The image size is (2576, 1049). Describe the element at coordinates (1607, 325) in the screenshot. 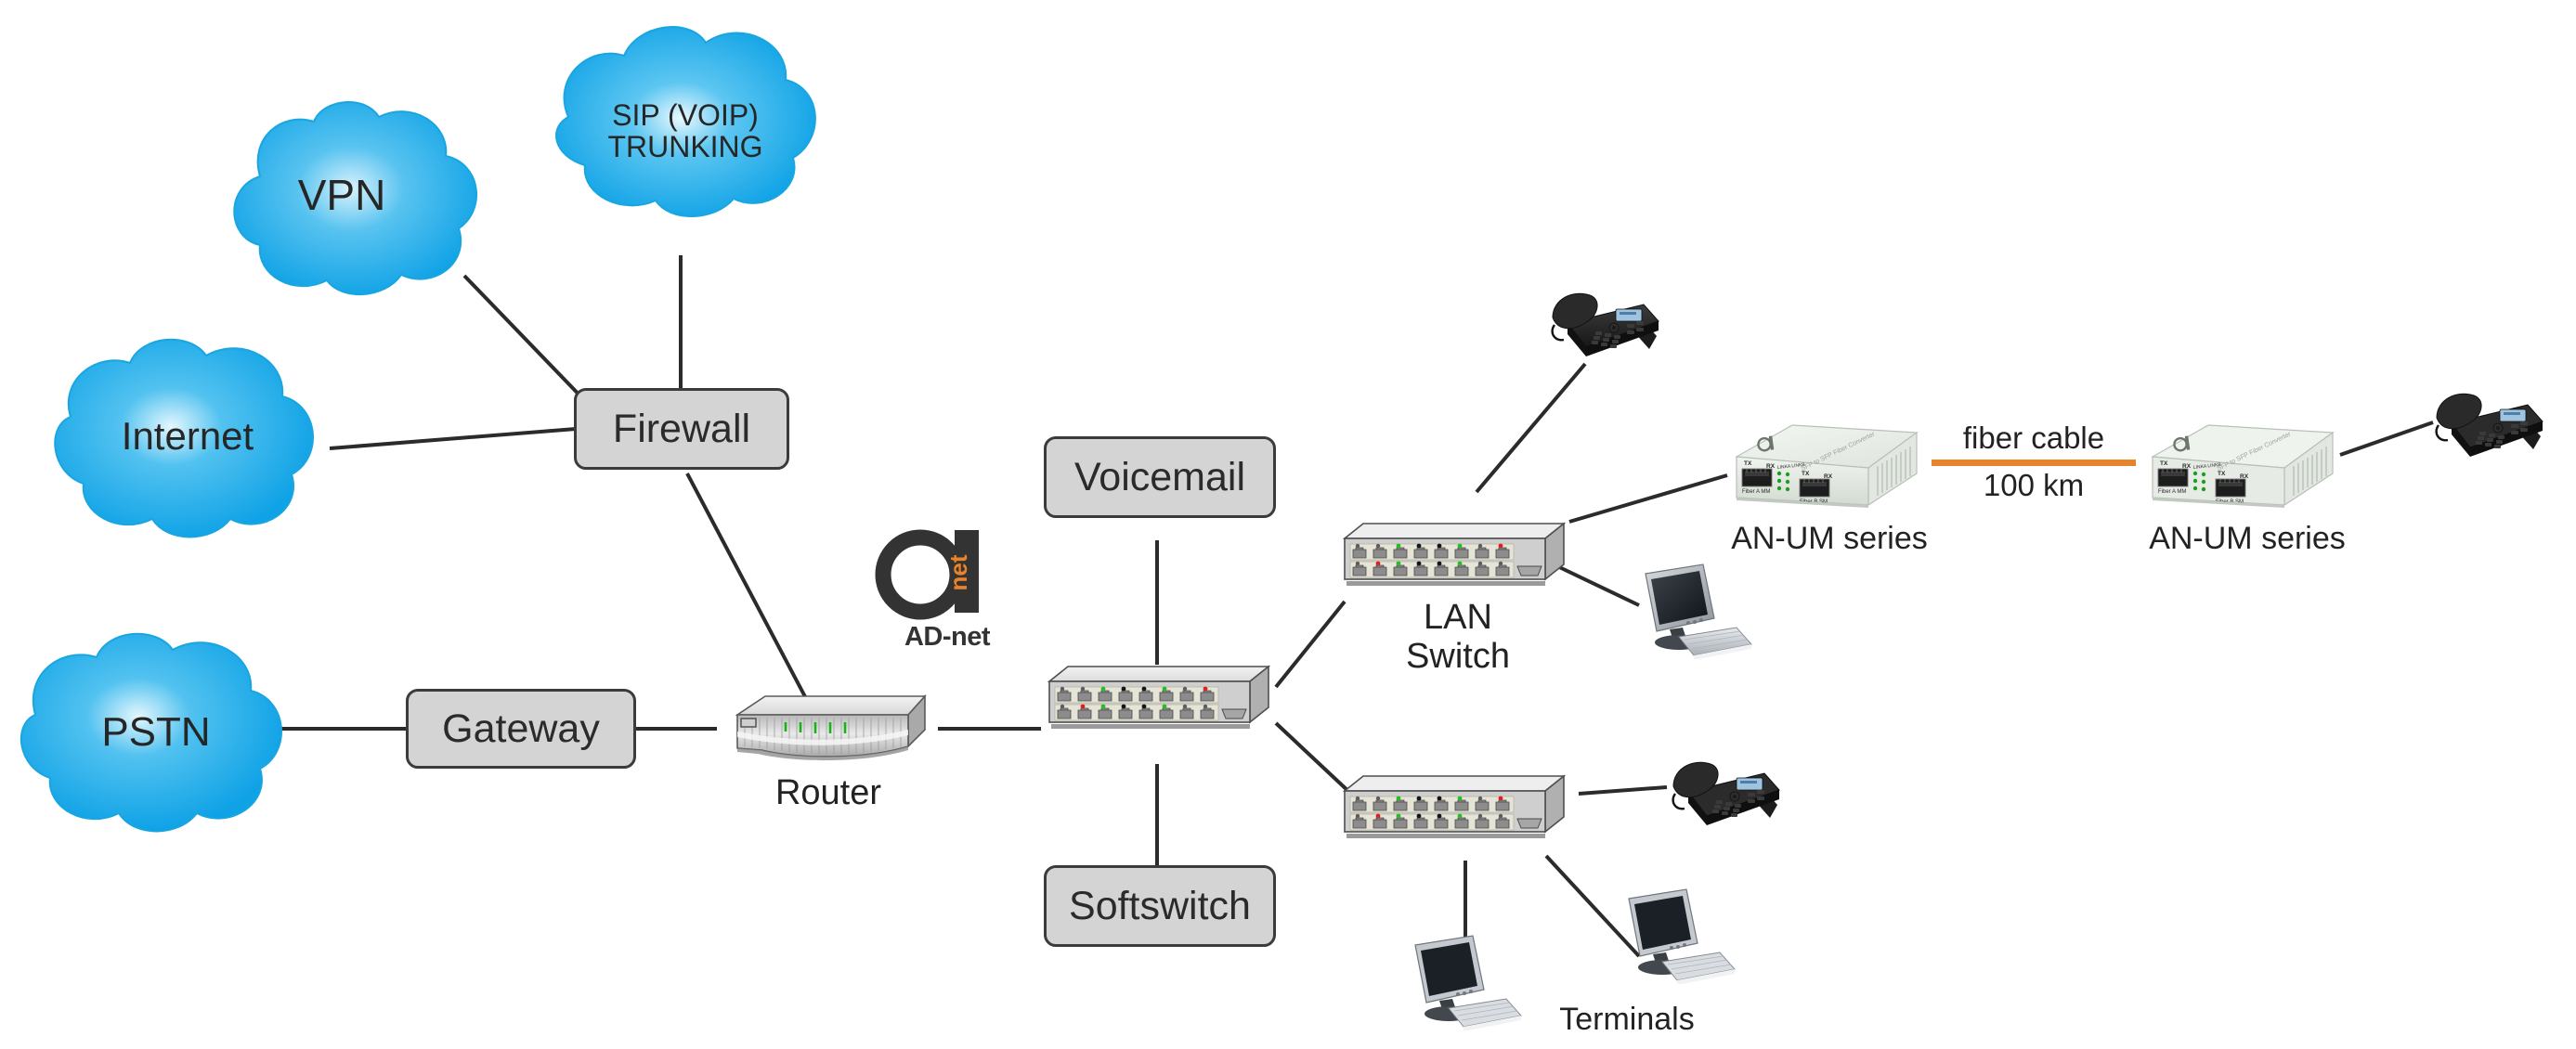

I see `device-ip-phone-top` at that location.